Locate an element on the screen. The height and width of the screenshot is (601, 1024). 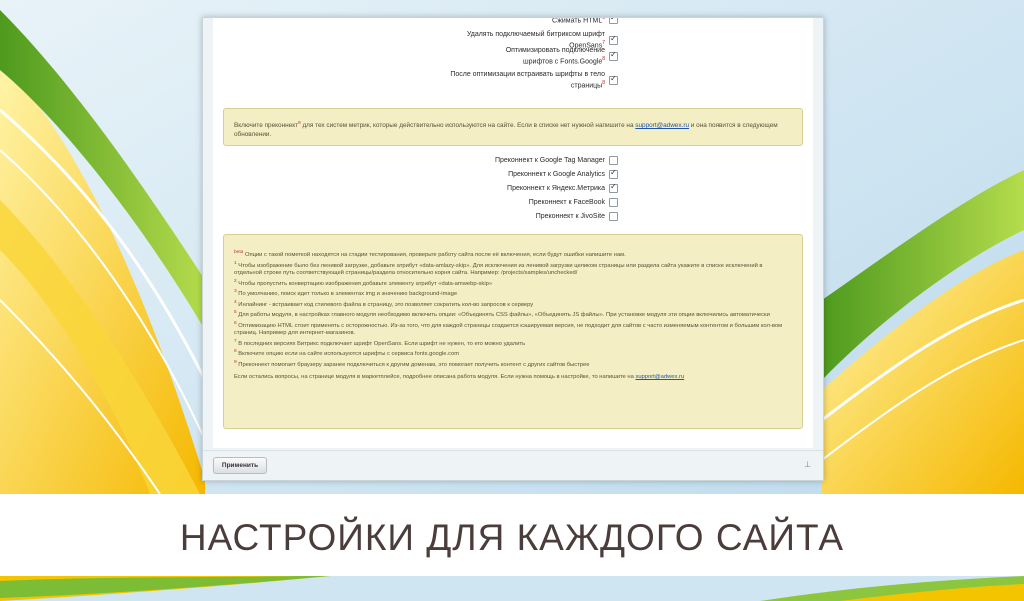
panel-footer: Применить ⊥ is located at coordinates (513, 465).